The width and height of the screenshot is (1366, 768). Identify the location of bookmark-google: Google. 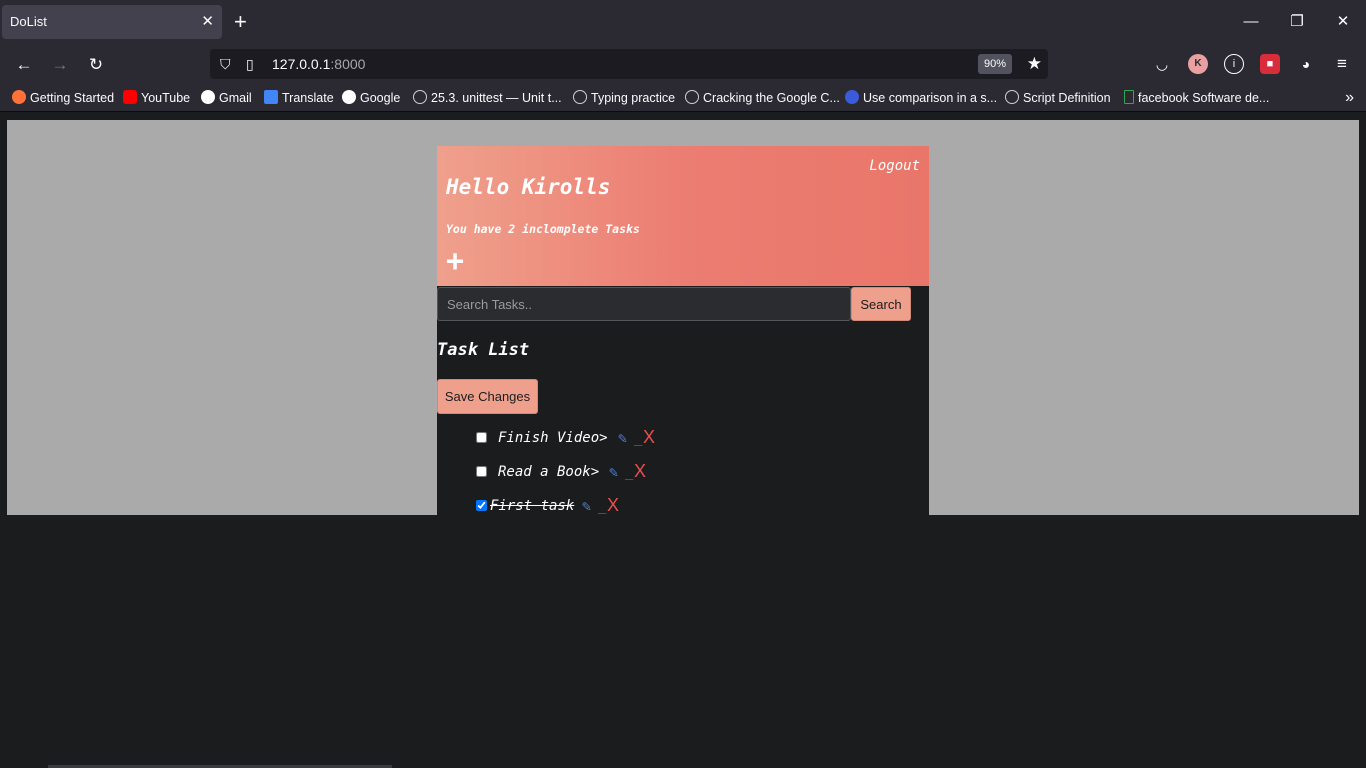
(371, 98).